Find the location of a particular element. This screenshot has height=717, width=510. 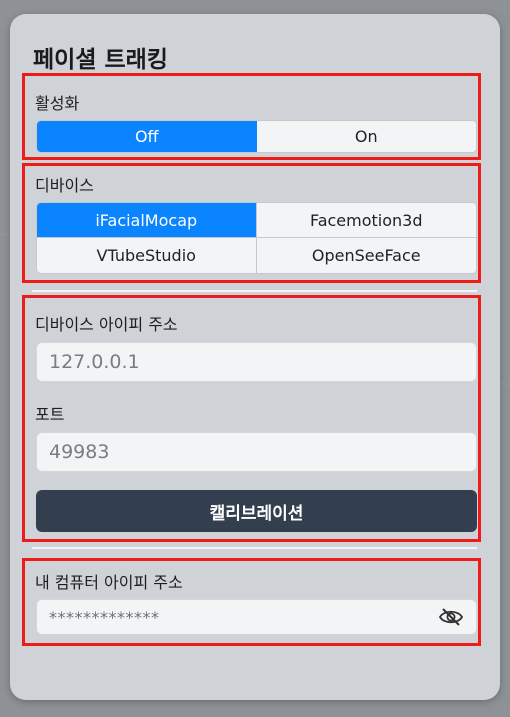

panel-title: 페이셜 트래킹 is located at coordinates (100, 60).